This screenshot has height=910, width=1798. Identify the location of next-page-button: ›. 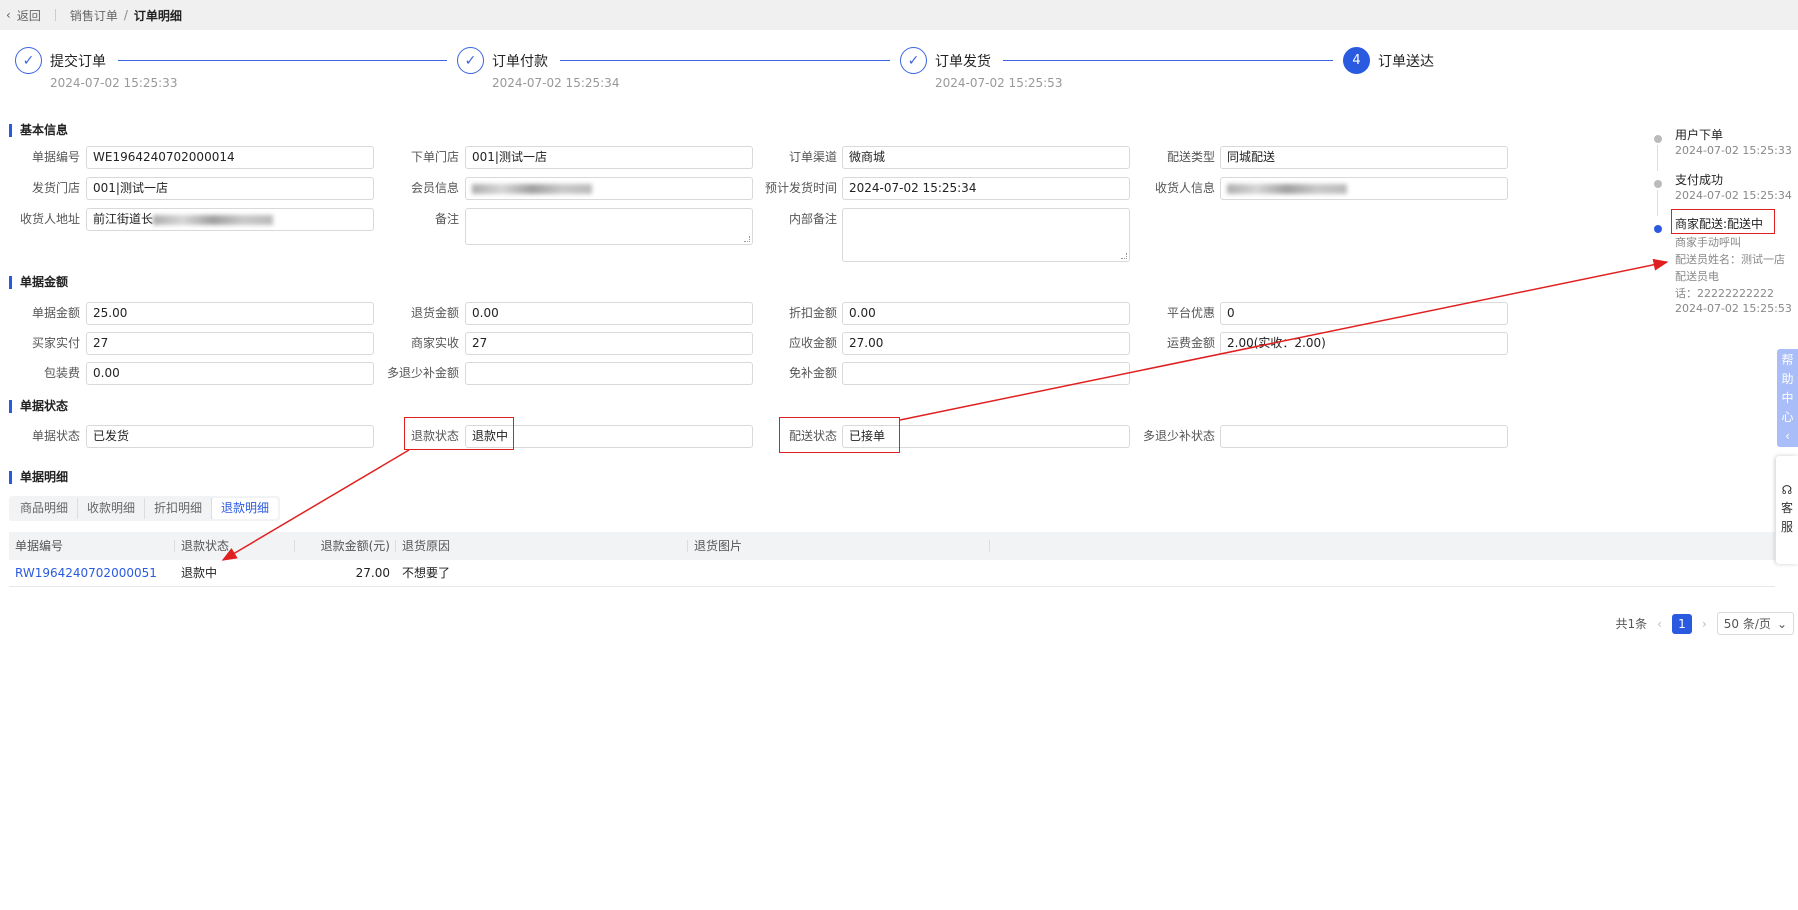
(1704, 624).